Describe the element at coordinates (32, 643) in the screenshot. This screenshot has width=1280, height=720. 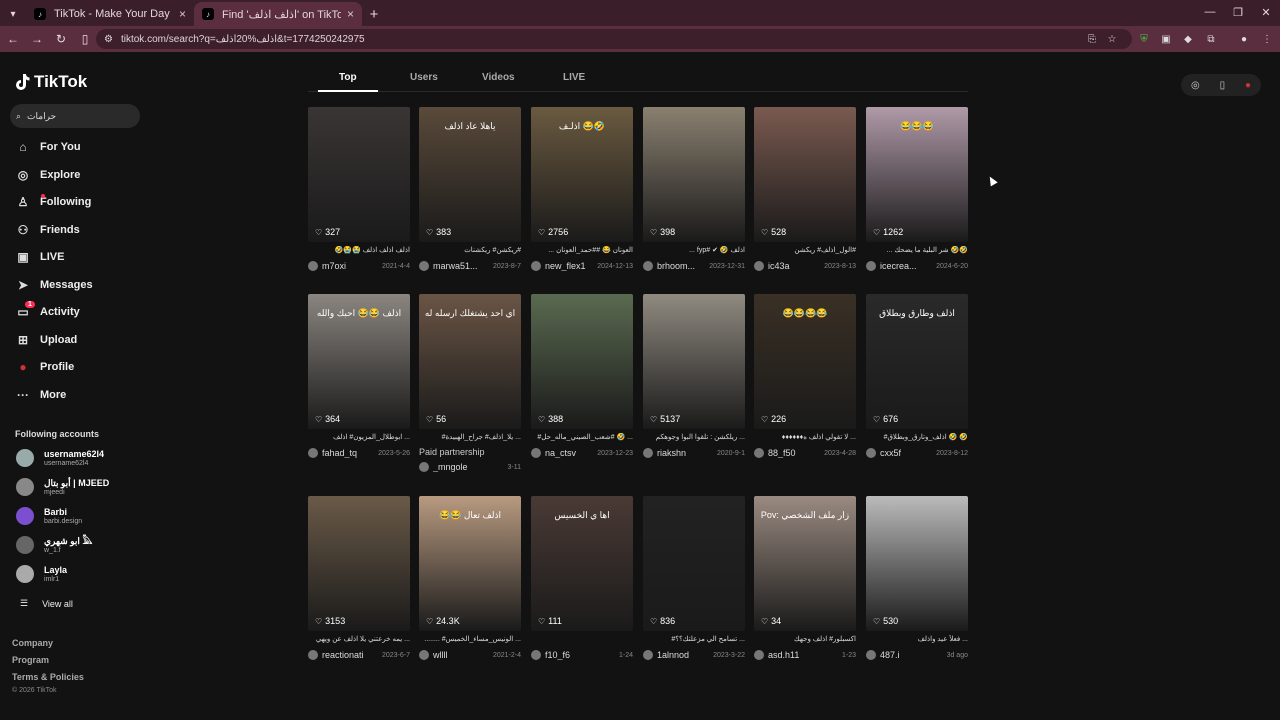
I see `footer-company: Company` at that location.